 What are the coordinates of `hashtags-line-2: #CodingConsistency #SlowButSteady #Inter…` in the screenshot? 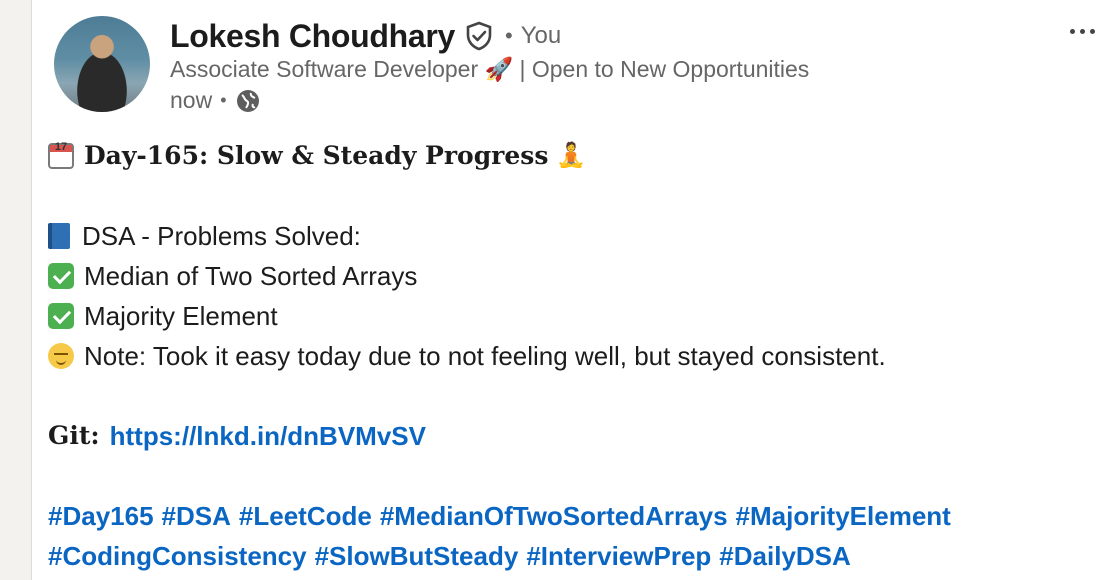 It's located at (578, 556).